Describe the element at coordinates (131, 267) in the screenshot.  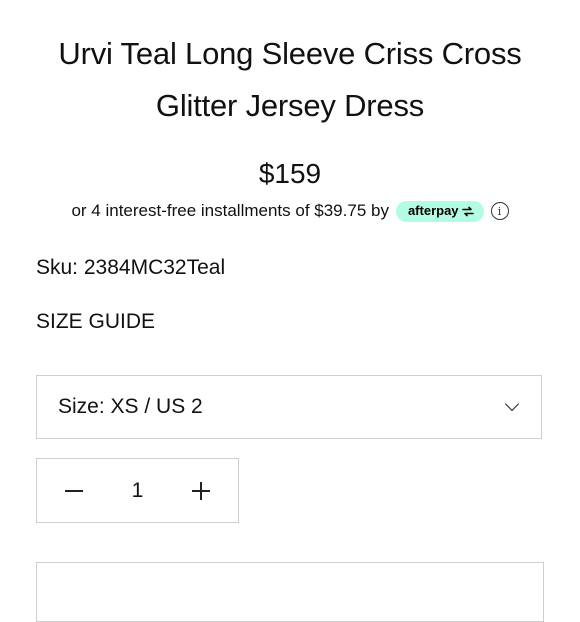
I see `product-sku: Sku: 2384MC32Teal` at that location.